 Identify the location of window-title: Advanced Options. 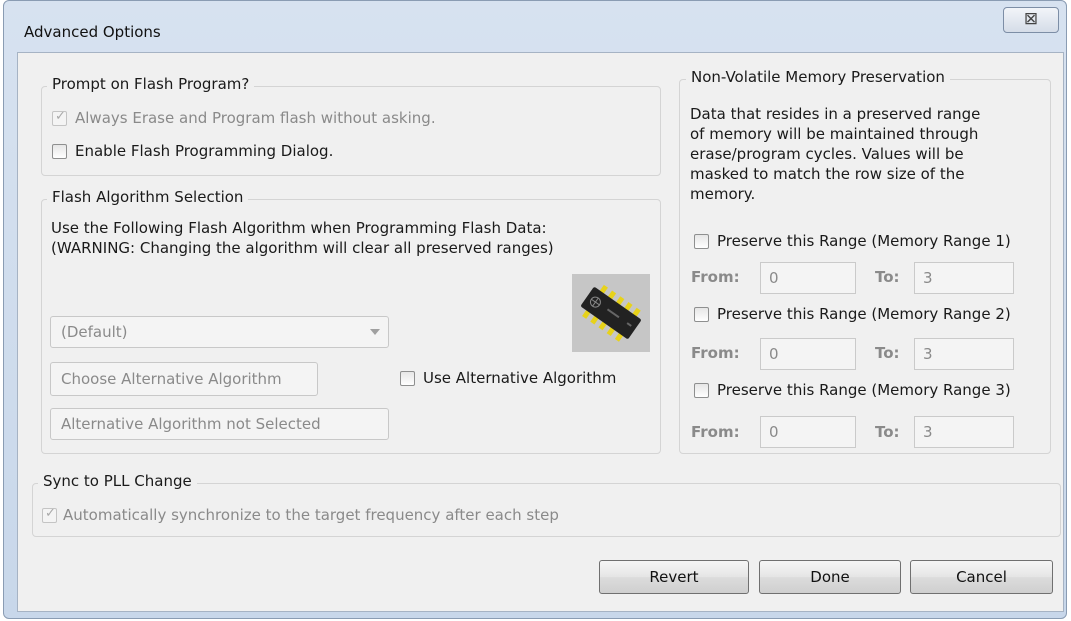
(92, 32).